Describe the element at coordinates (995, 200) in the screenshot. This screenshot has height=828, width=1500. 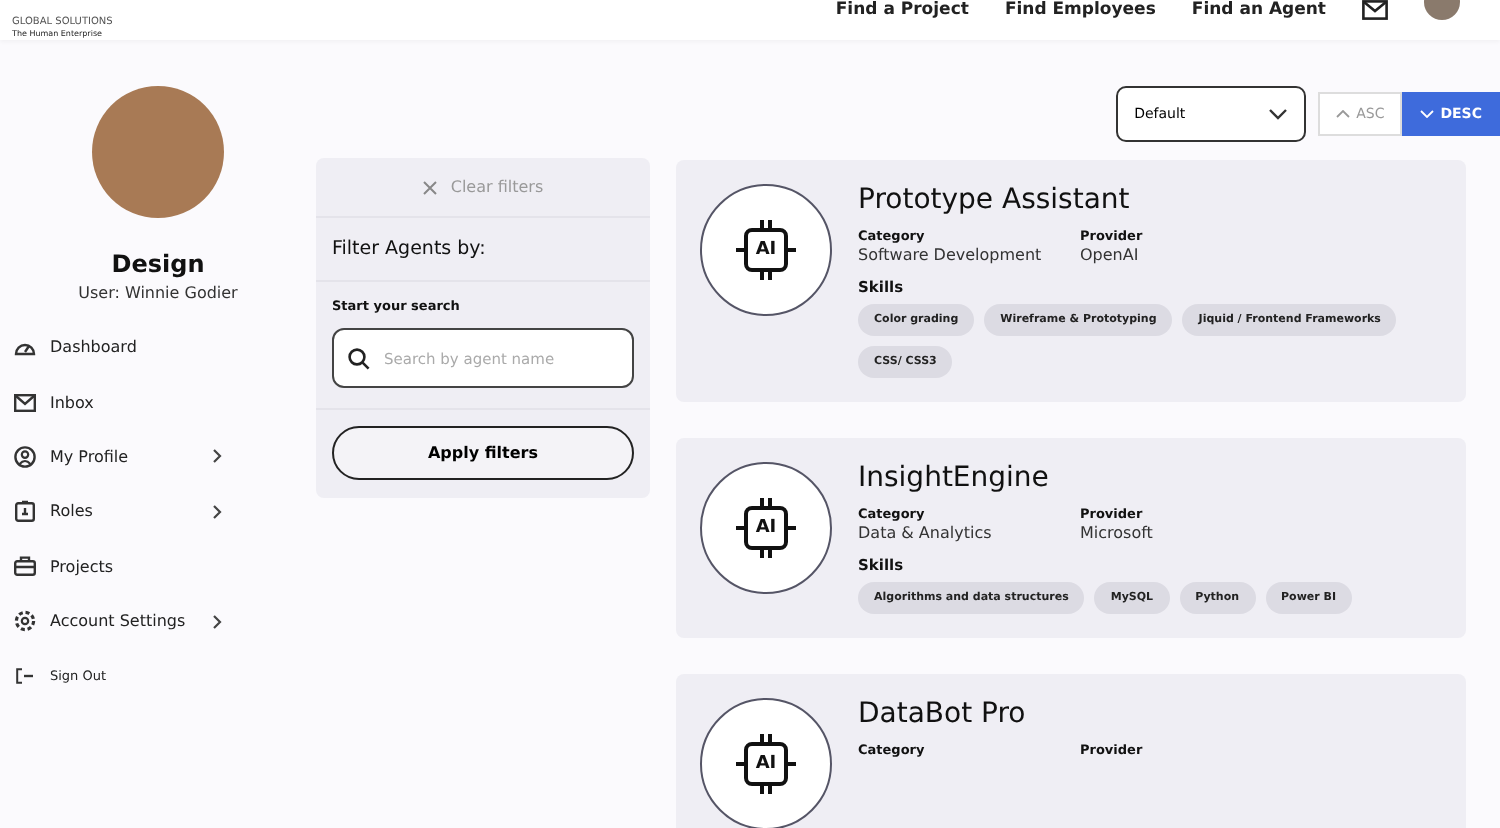
I see `agent-name: Prototype Assistant` at that location.